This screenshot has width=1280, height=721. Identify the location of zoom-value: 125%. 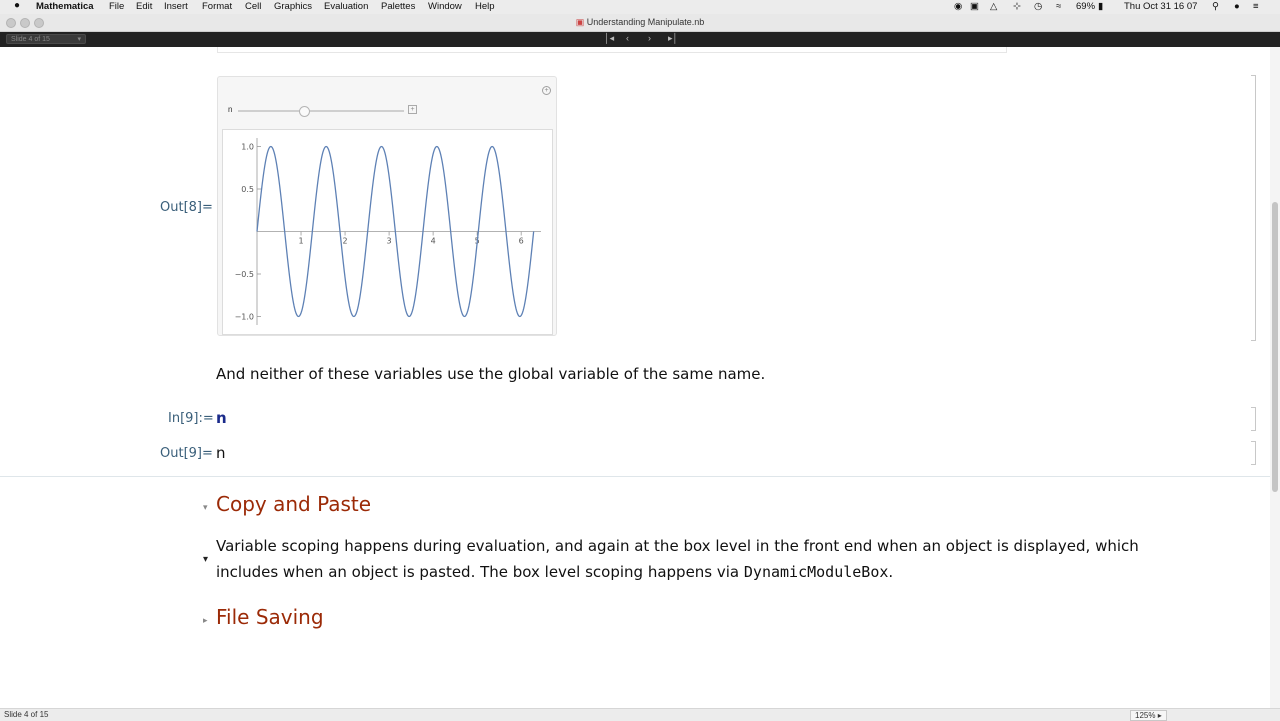
(1145, 715).